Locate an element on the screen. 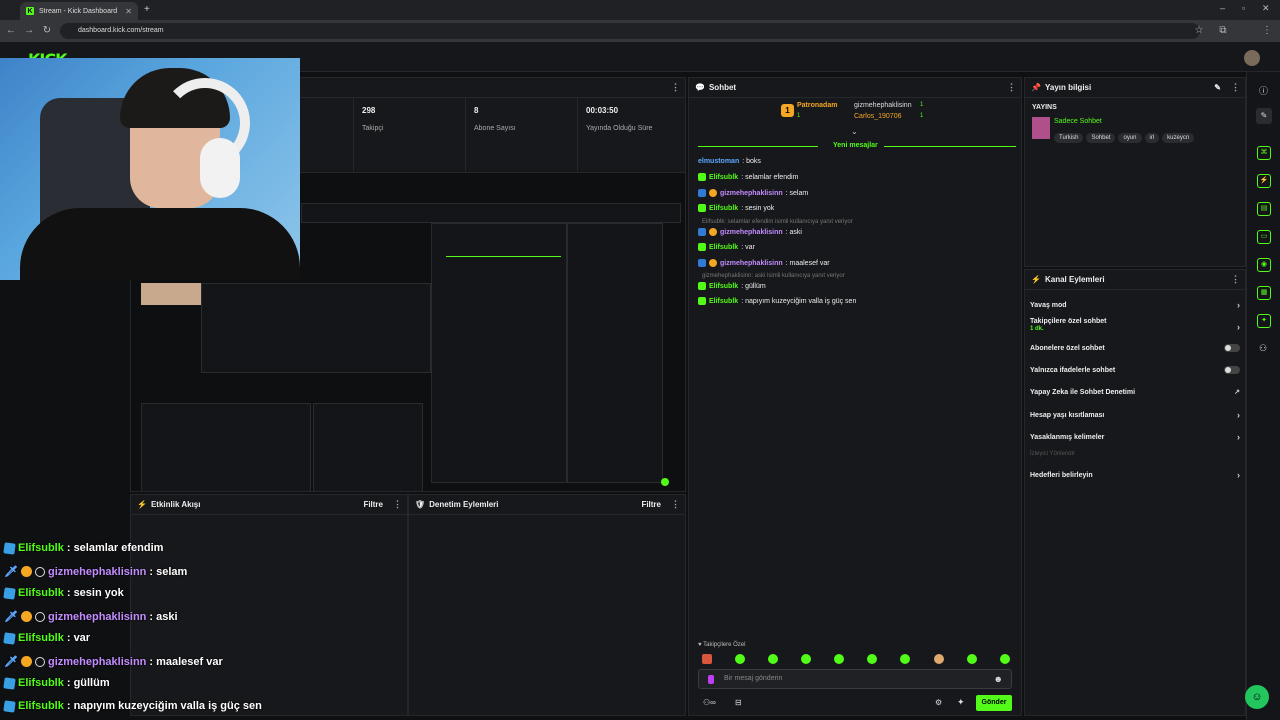  leaderboard-count: 1 is located at coordinates (922, 116).